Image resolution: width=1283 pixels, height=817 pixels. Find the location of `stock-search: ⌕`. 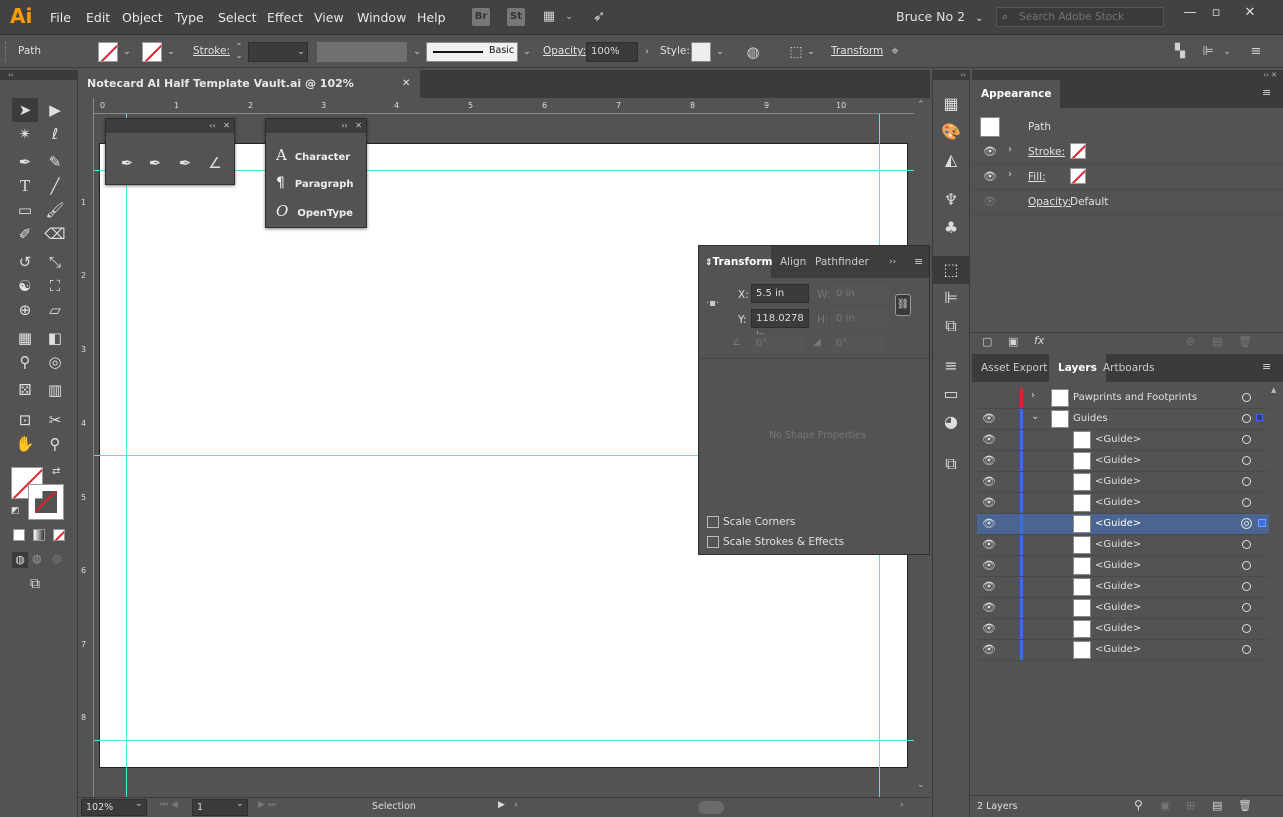

stock-search: ⌕ is located at coordinates (1080, 17).